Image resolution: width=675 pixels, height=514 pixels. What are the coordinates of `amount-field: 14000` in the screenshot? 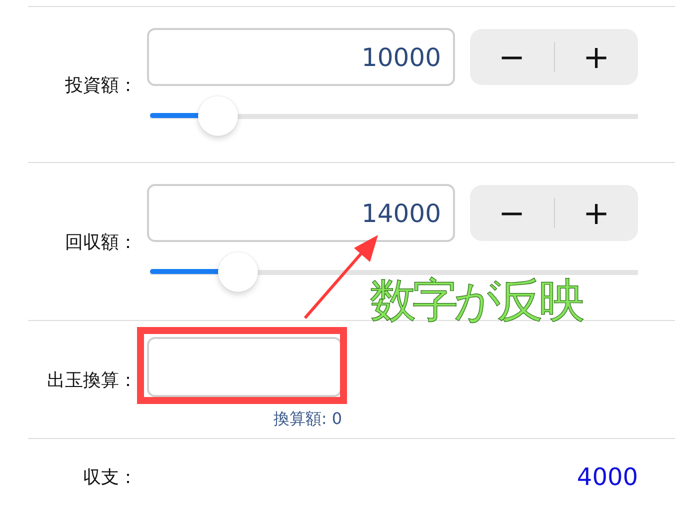 It's located at (301, 213).